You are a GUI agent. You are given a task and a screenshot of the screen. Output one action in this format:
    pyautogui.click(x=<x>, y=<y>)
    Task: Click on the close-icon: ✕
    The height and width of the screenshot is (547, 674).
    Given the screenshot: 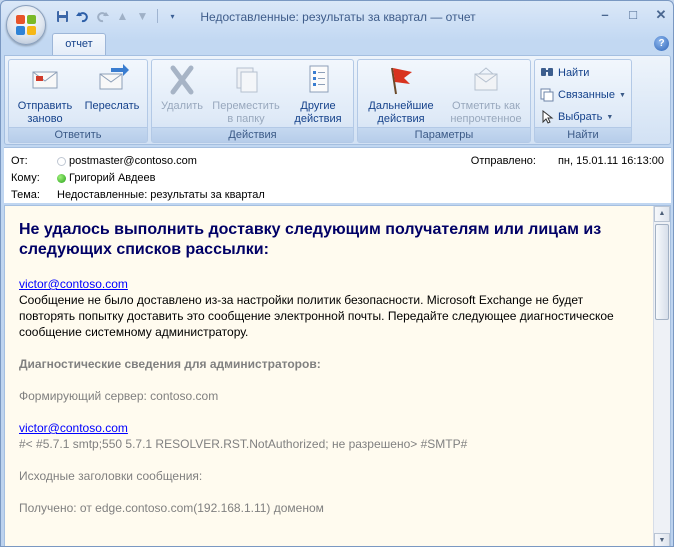 What is the action you would take?
    pyautogui.click(x=661, y=15)
    